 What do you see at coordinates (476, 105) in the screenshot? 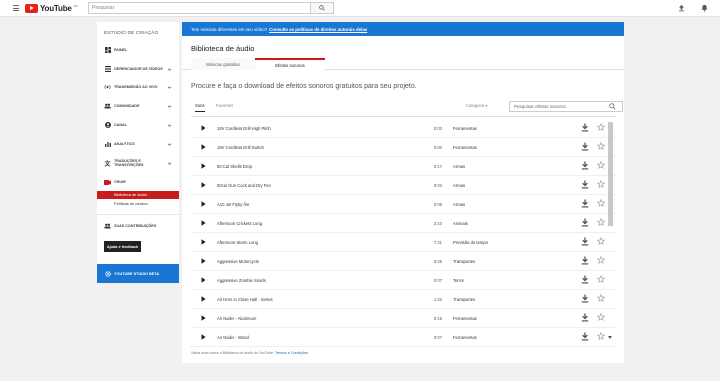
I see `category-dropdown: Categoria ▾` at bounding box center [476, 105].